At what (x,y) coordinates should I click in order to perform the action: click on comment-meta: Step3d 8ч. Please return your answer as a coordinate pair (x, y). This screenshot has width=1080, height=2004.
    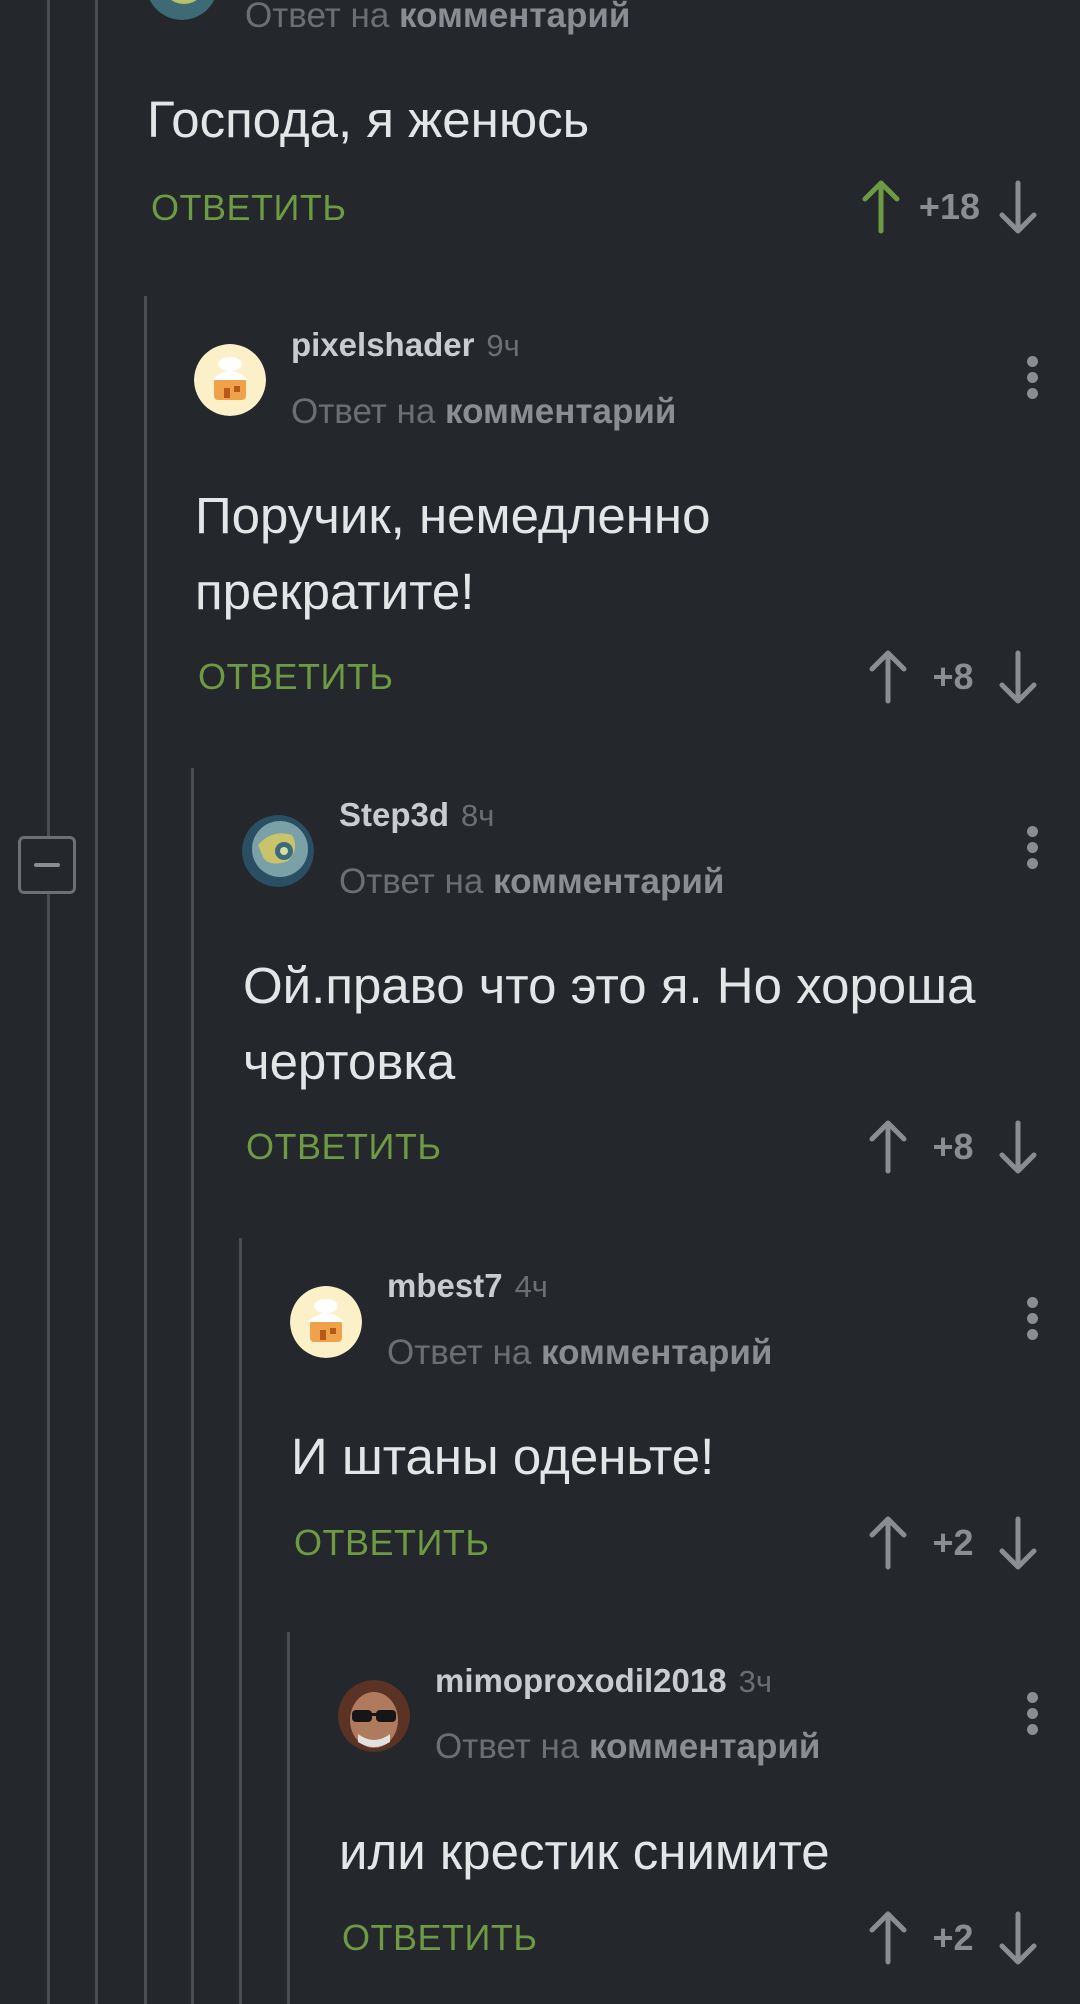
    Looking at the image, I should click on (416, 816).